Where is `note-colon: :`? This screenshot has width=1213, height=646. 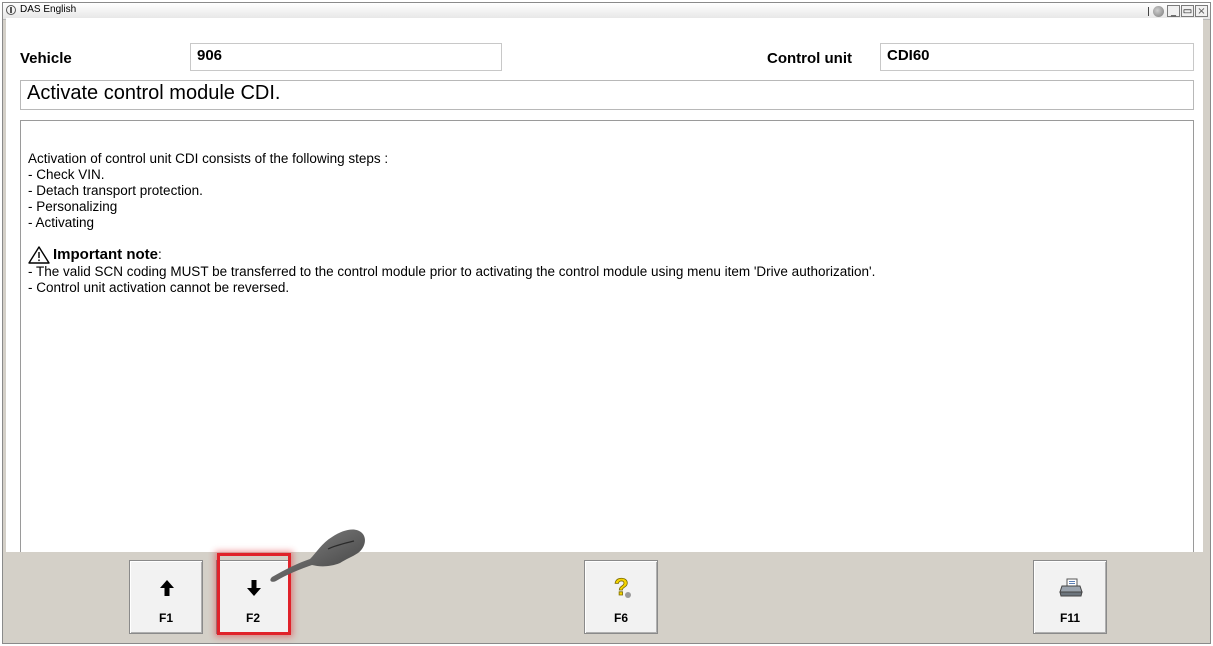
note-colon: : is located at coordinates (160, 254).